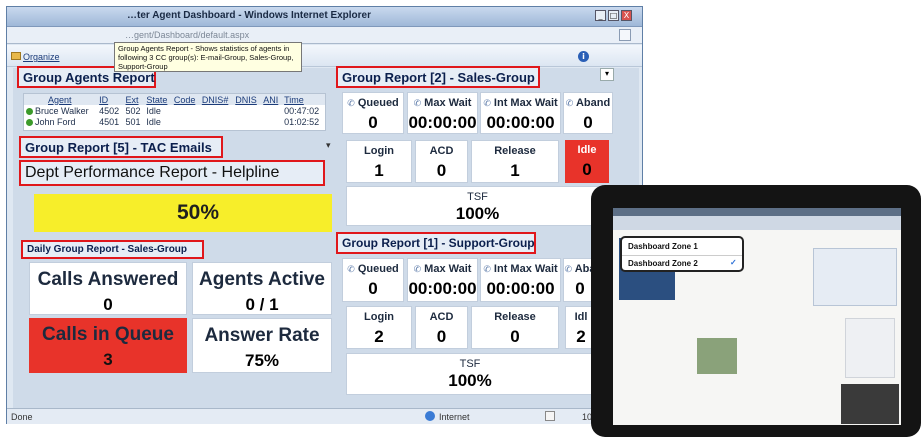  What do you see at coordinates (625, 35) in the screenshot?
I see `refresh-icon` at bounding box center [625, 35].